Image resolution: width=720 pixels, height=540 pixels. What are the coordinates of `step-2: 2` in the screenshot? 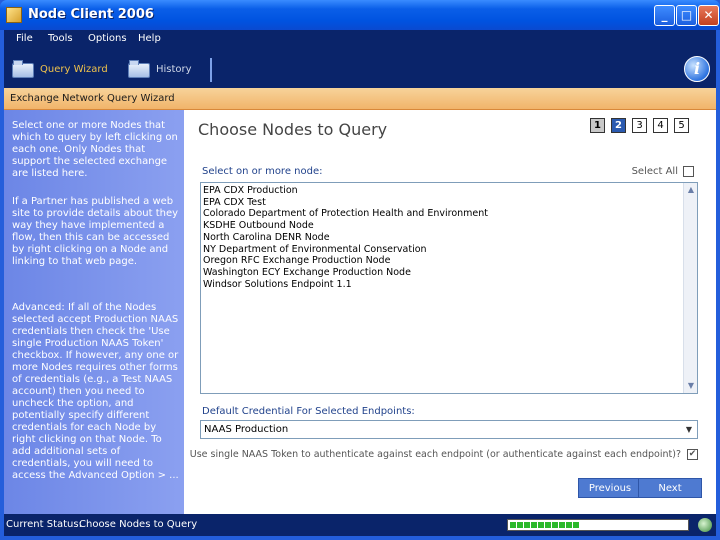 It's located at (618, 125).